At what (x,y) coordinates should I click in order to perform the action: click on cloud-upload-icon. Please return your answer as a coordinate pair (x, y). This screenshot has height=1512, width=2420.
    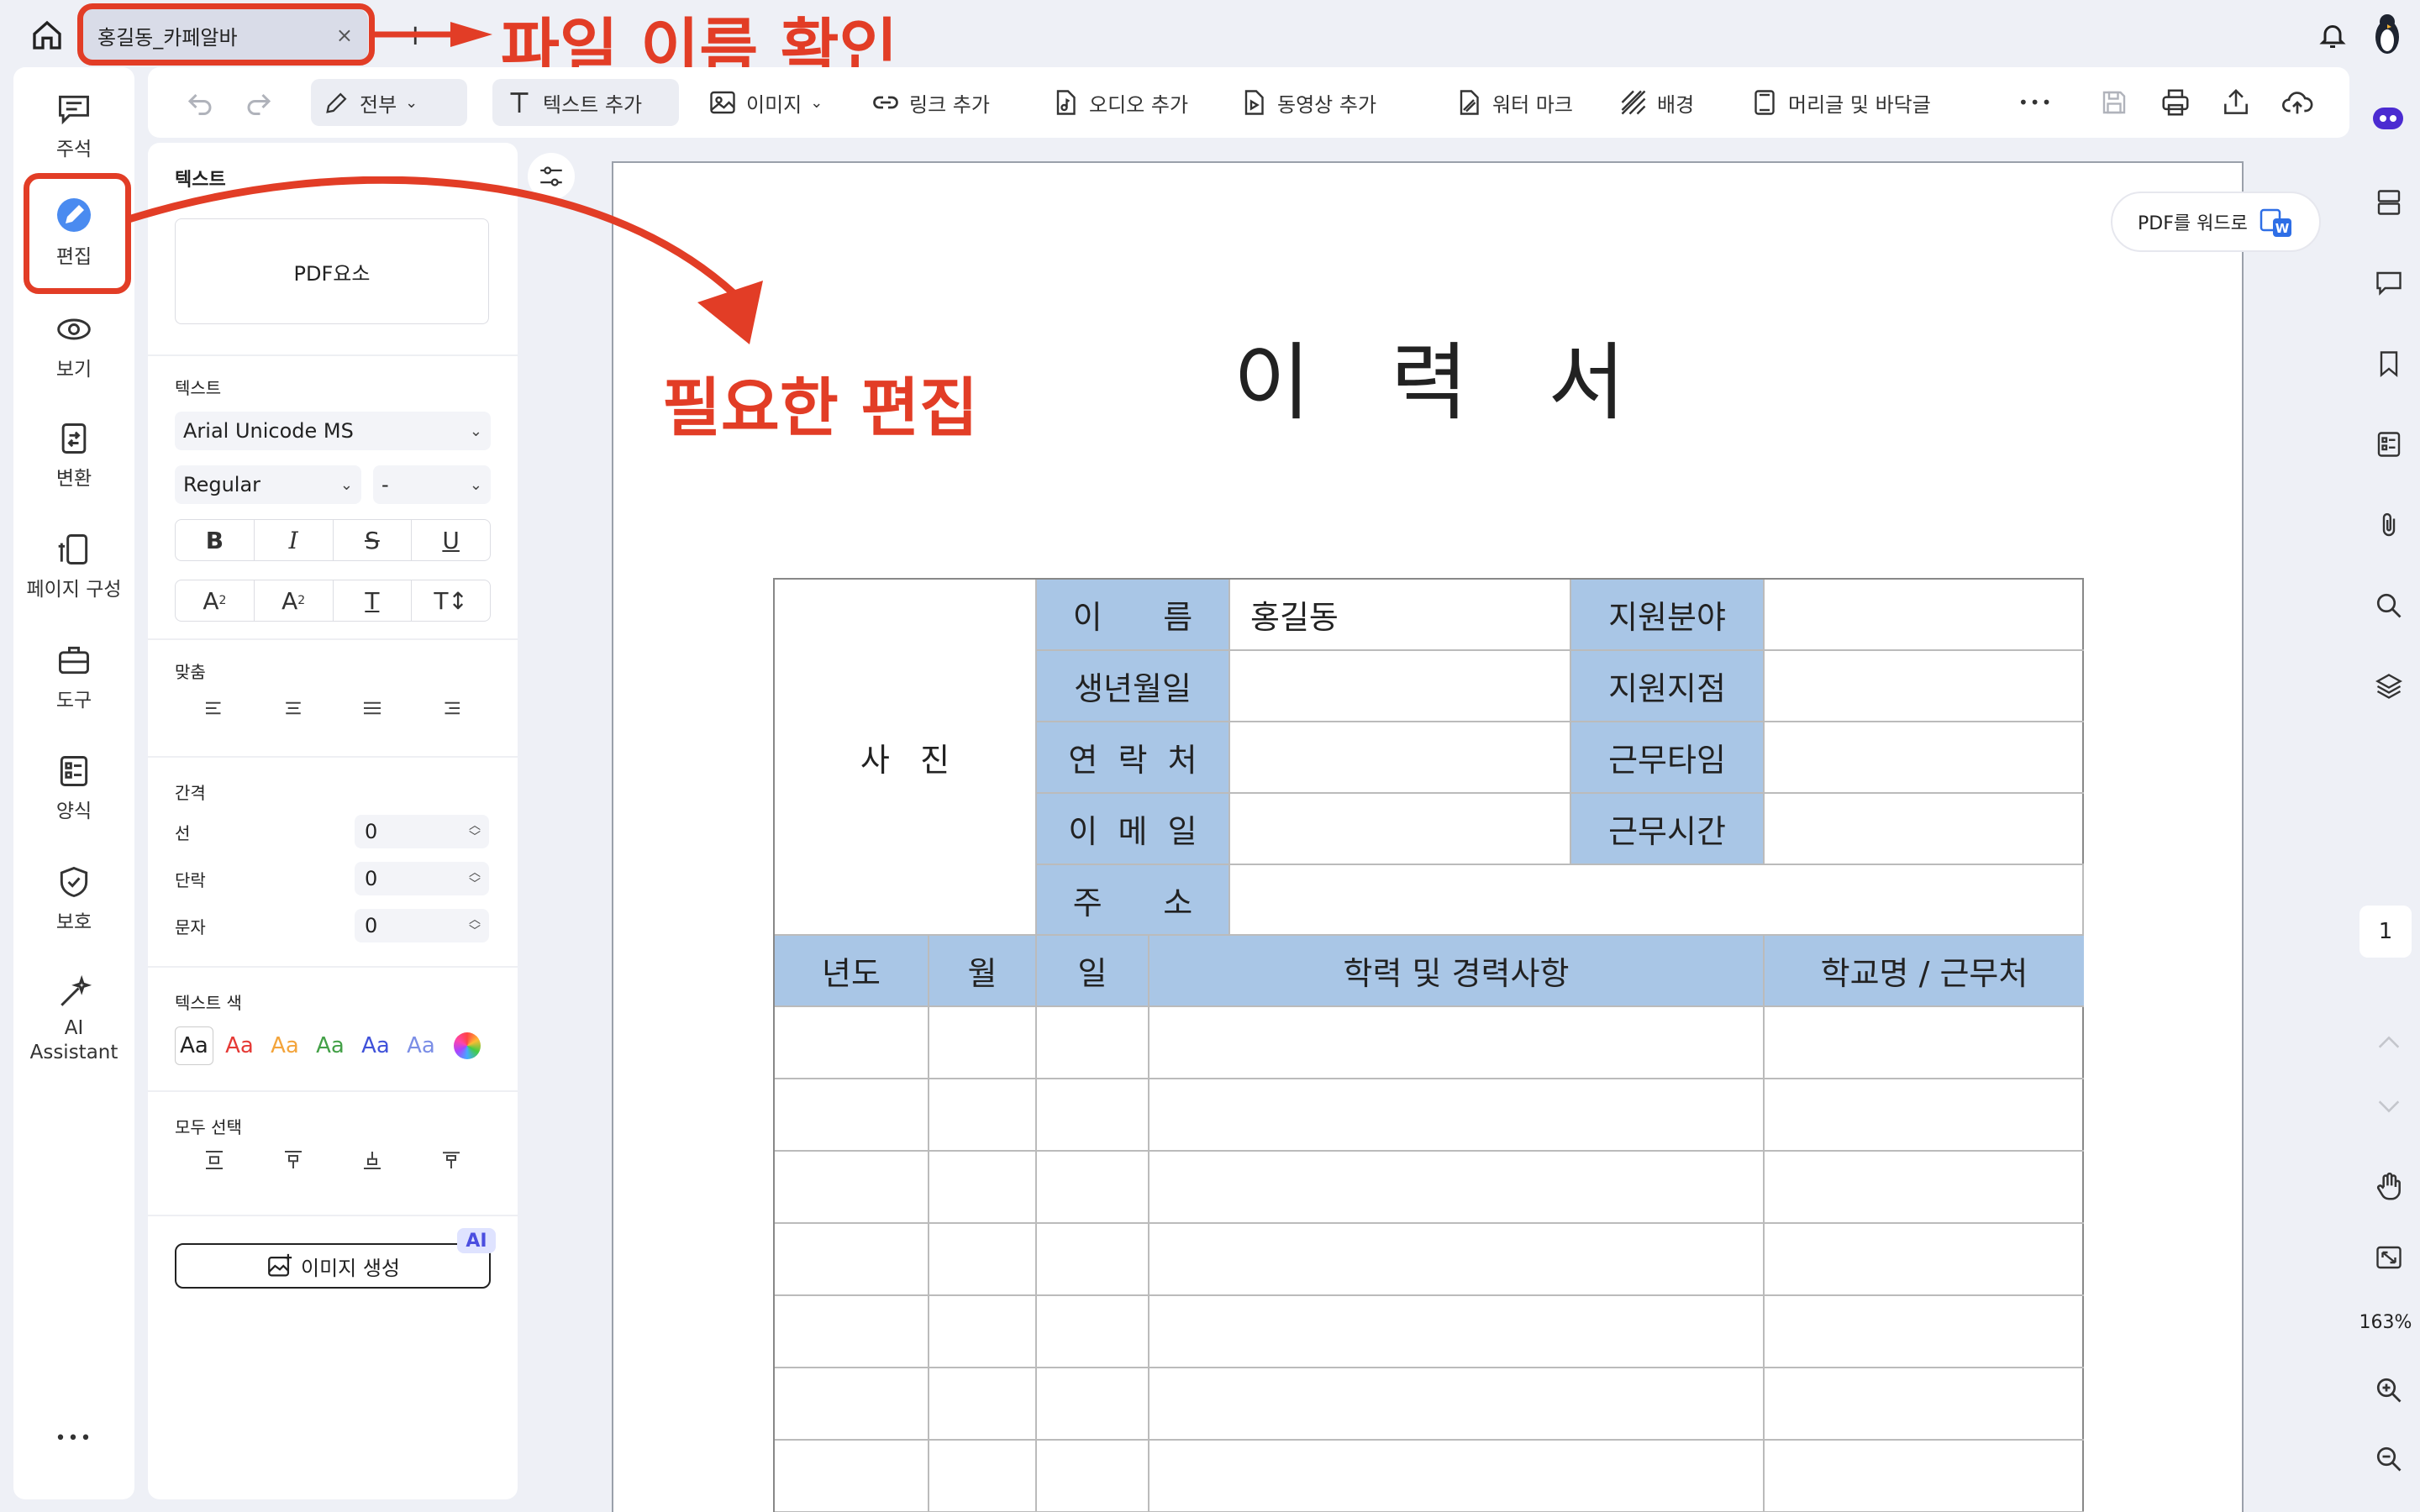
    Looking at the image, I should click on (2297, 102).